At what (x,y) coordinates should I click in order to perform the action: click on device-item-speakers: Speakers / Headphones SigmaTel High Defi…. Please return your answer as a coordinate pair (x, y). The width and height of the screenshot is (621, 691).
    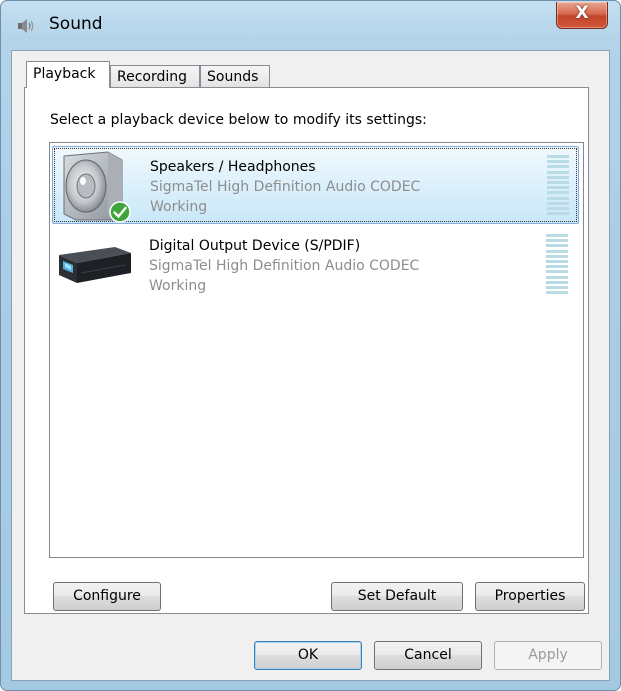
    Looking at the image, I should click on (315, 185).